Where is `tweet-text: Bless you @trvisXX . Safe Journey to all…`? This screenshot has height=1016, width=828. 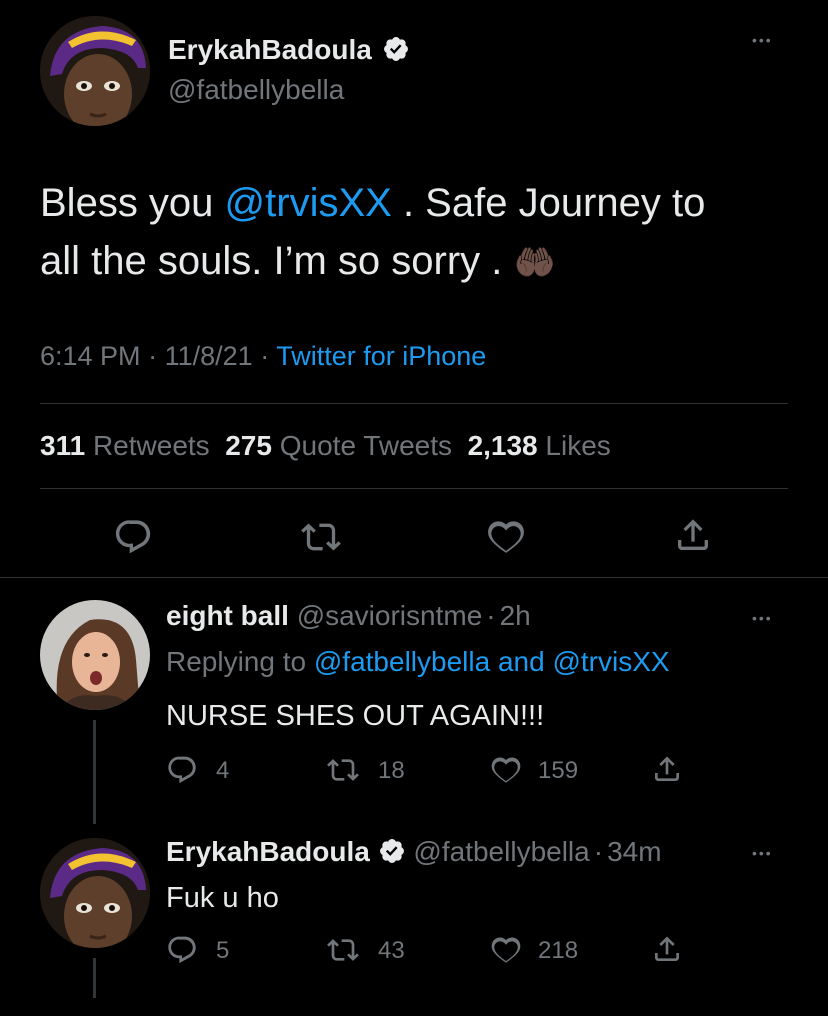 tweet-text: Bless you @trvisXX . Safe Journey to all… is located at coordinates (420, 233).